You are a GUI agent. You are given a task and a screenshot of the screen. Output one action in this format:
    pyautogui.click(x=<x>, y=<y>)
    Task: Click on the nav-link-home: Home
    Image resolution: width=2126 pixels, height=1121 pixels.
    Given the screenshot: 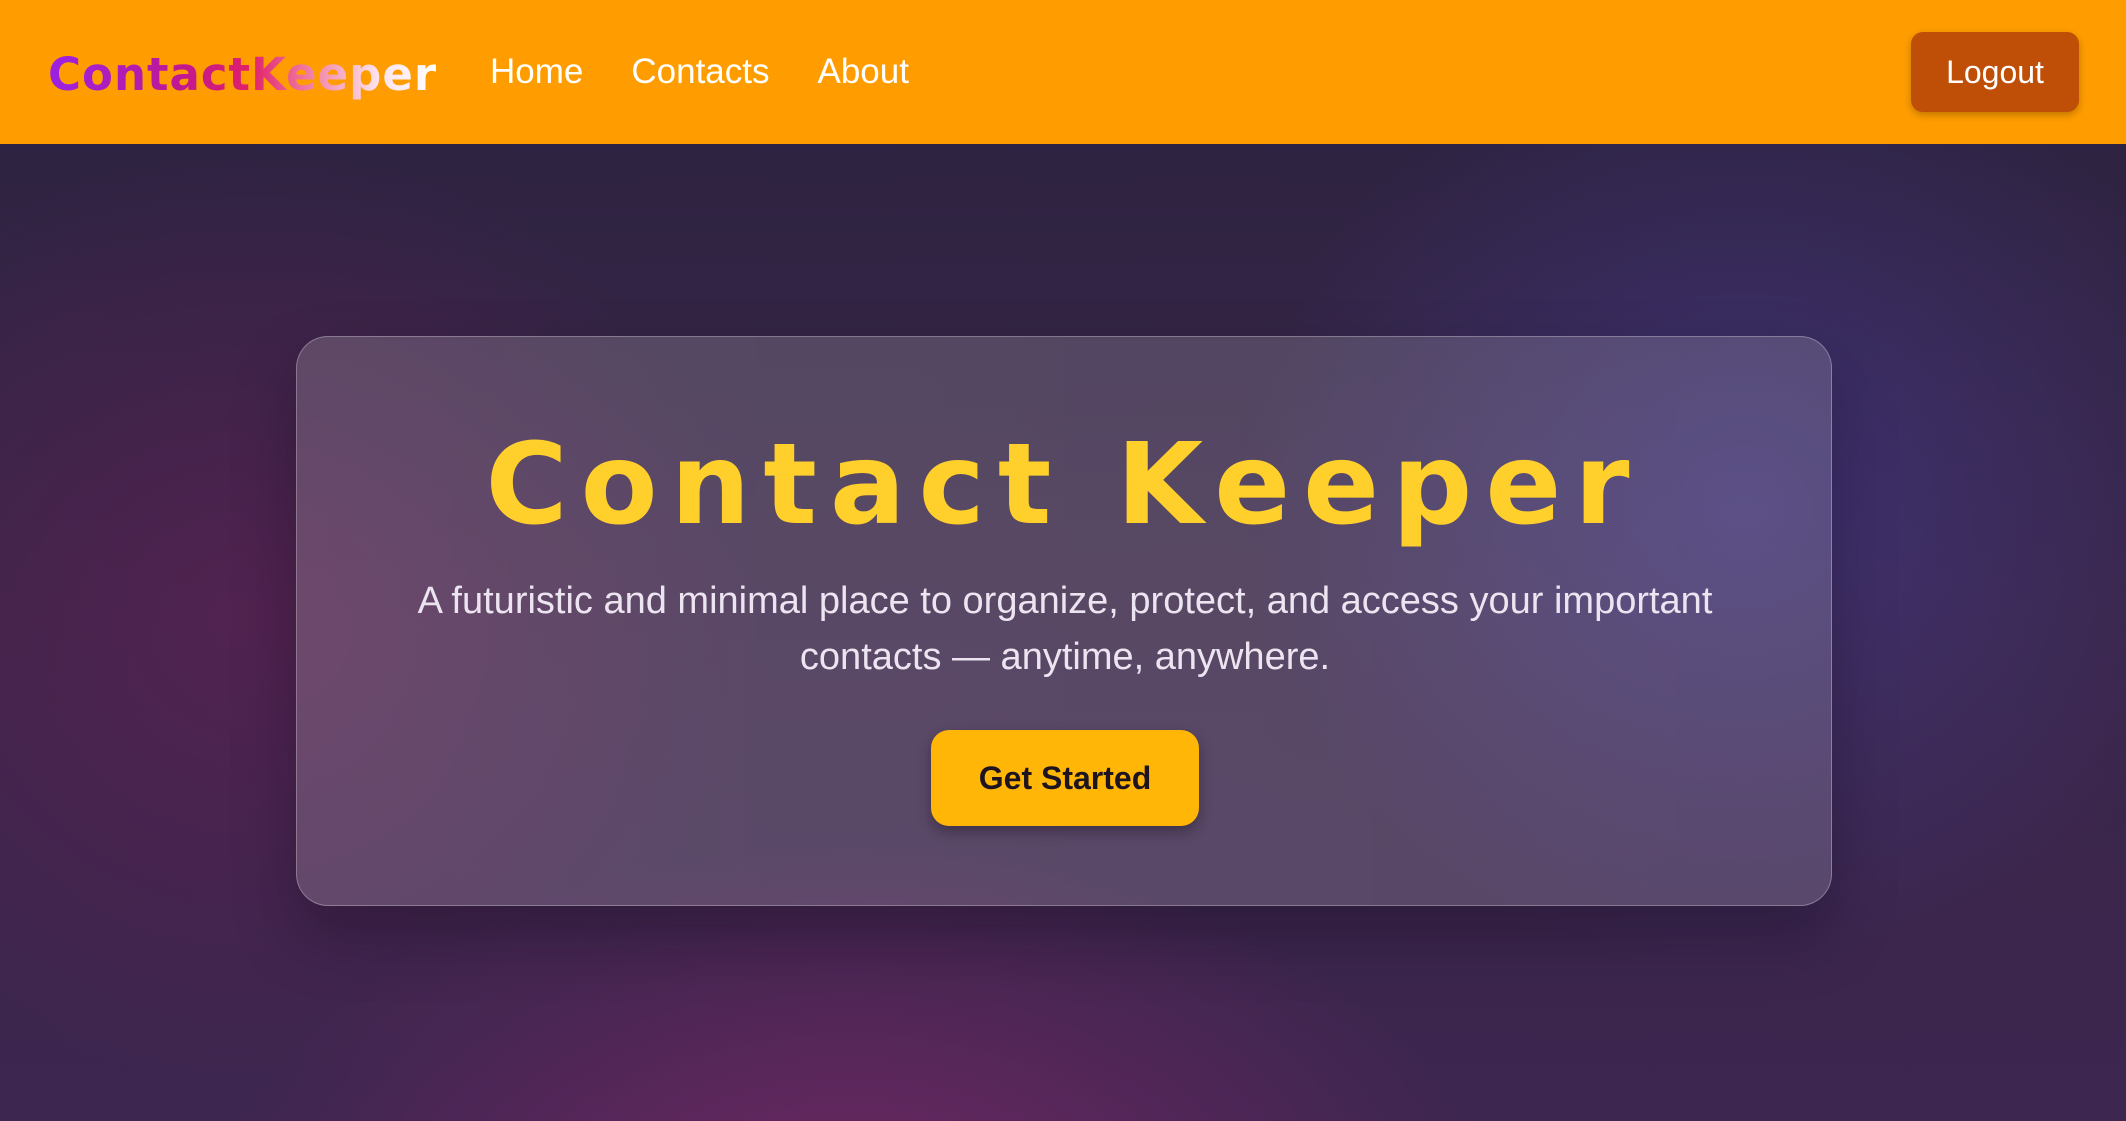 What is the action you would take?
    pyautogui.click(x=536, y=72)
    